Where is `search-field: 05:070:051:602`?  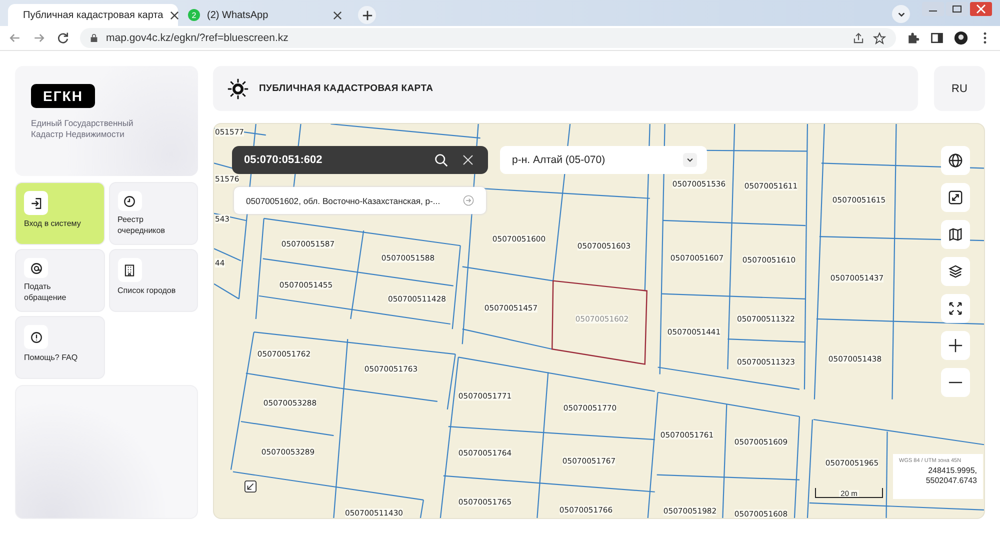
search-field: 05:070:051:602 is located at coordinates (360, 160).